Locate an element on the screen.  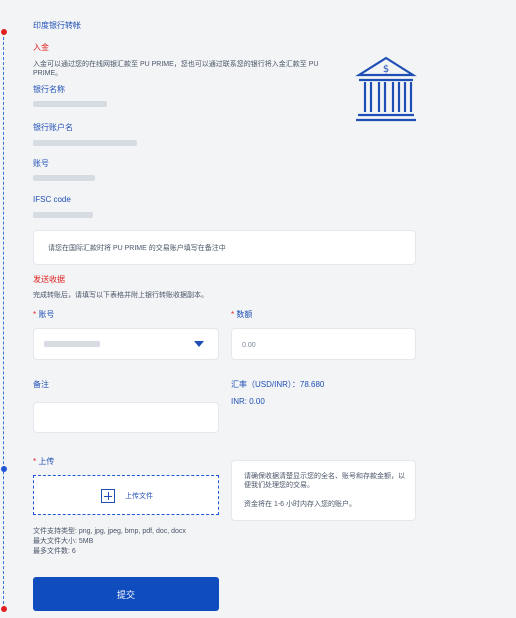
upload-dropzone: 上传文件 is located at coordinates (126, 495).